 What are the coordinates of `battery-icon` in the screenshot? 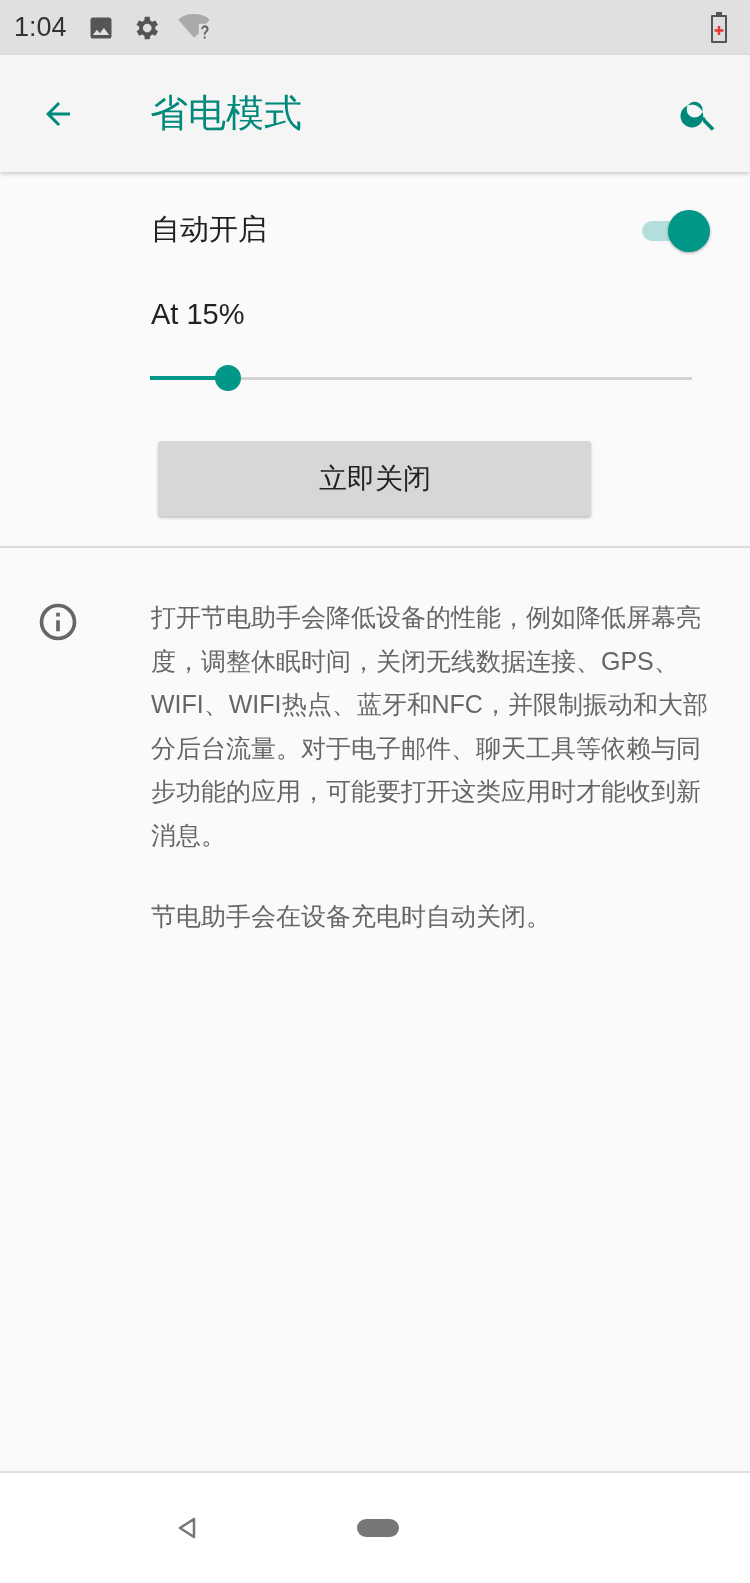 It's located at (719, 27).